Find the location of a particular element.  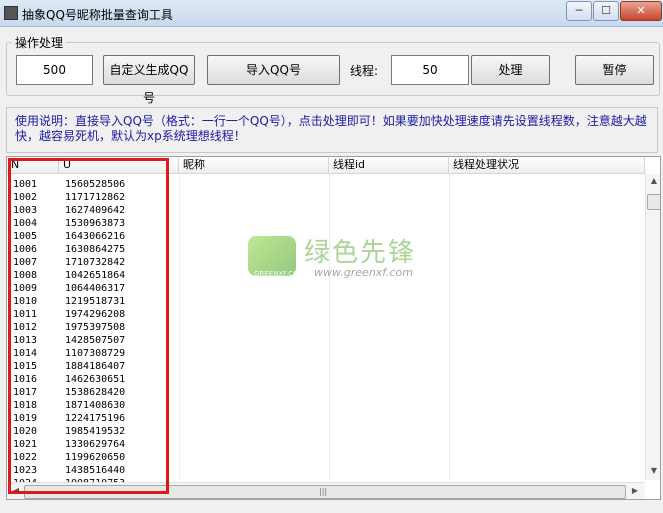

watermark-logo-text: GREENXF.COM is located at coordinates (279, 274).